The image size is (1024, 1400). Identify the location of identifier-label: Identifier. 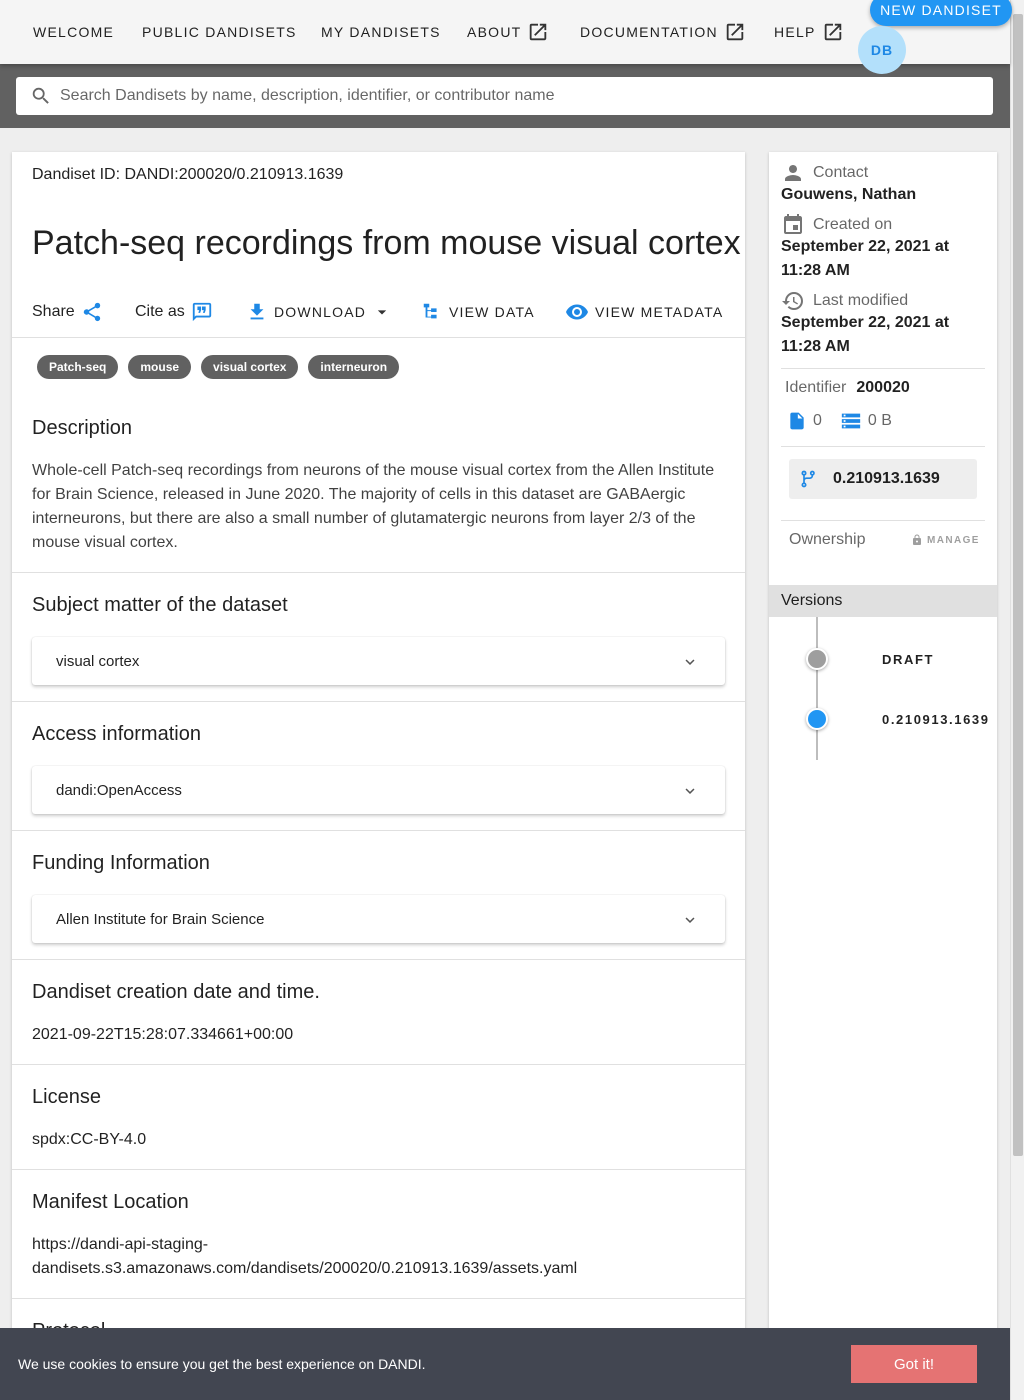
(816, 387).